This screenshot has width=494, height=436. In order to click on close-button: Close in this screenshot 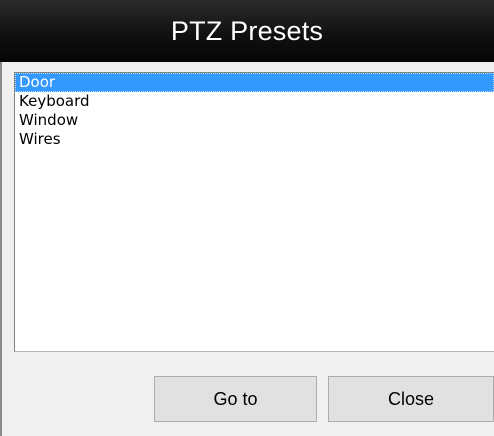, I will do `click(411, 399)`.